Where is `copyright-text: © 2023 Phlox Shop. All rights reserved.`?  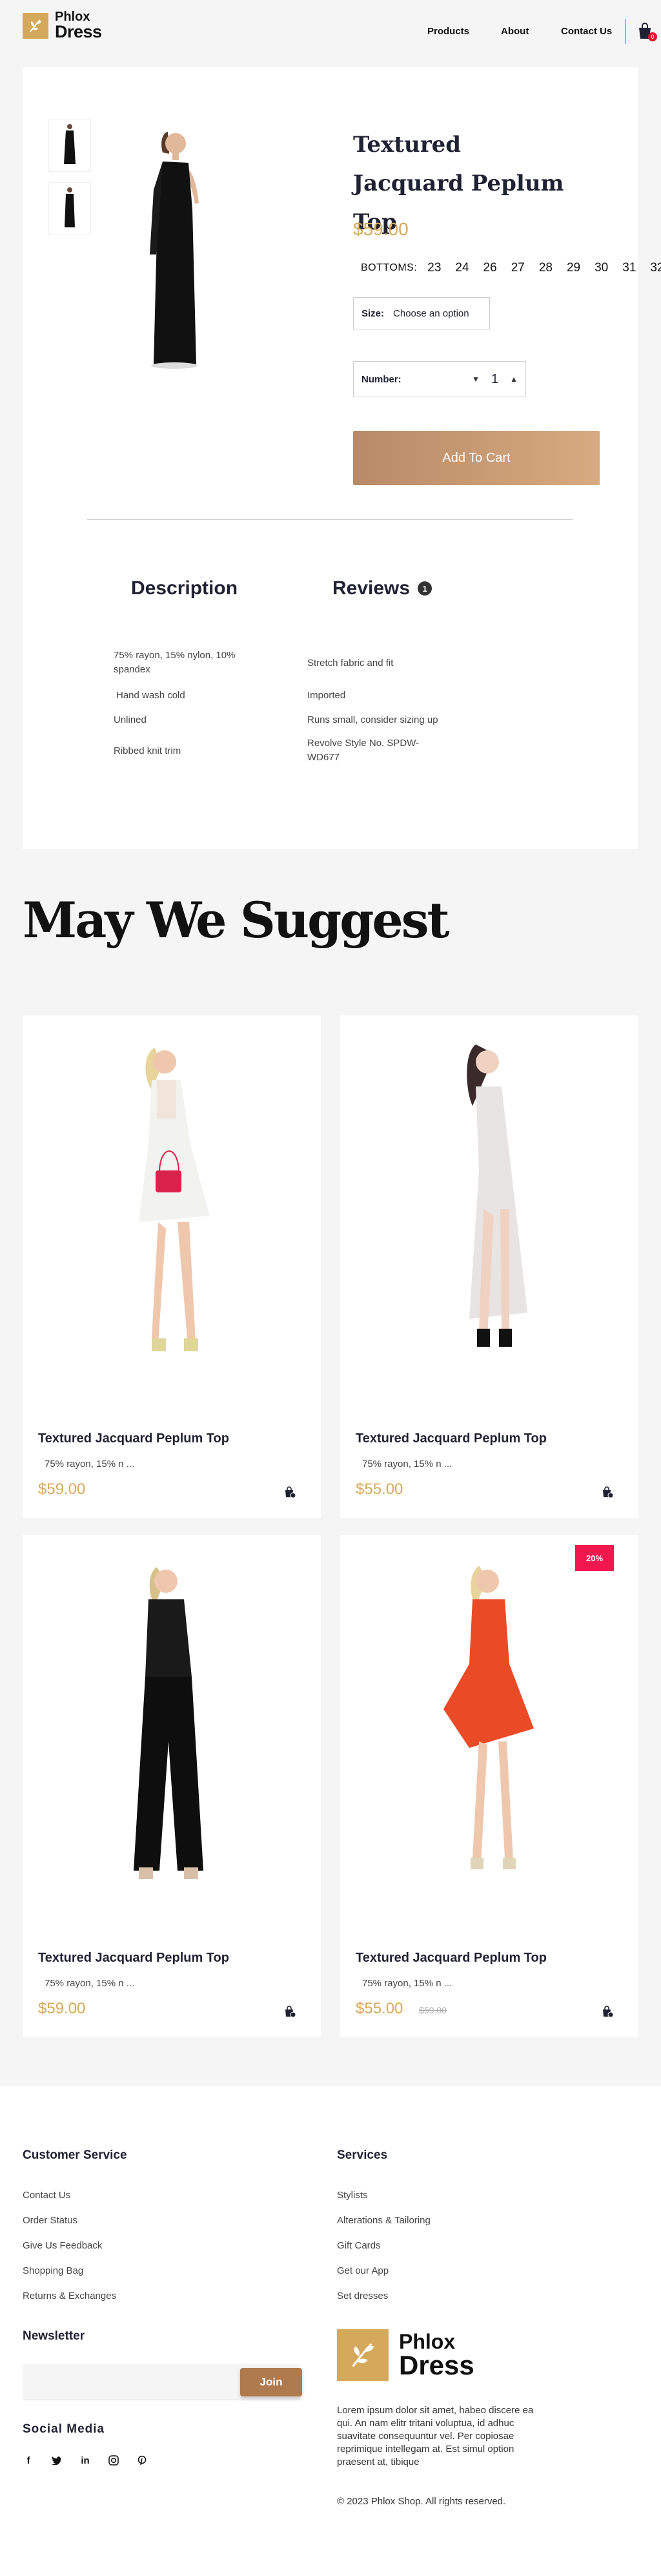
copyright-text: © 2023 Phlox Shop. All rights reserved. is located at coordinates (421, 2501).